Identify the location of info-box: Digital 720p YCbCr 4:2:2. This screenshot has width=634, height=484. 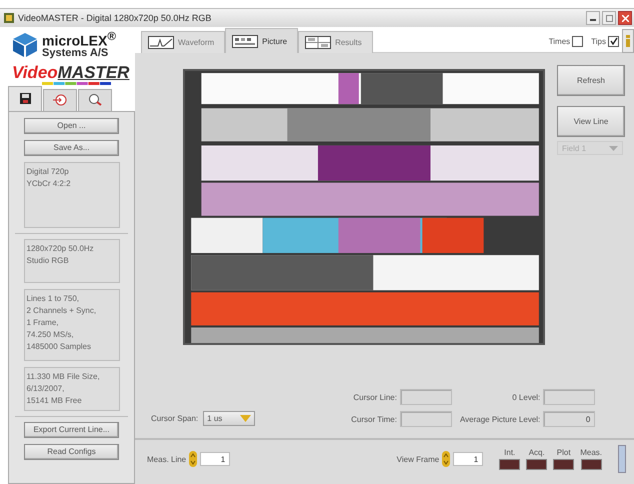
(72, 195).